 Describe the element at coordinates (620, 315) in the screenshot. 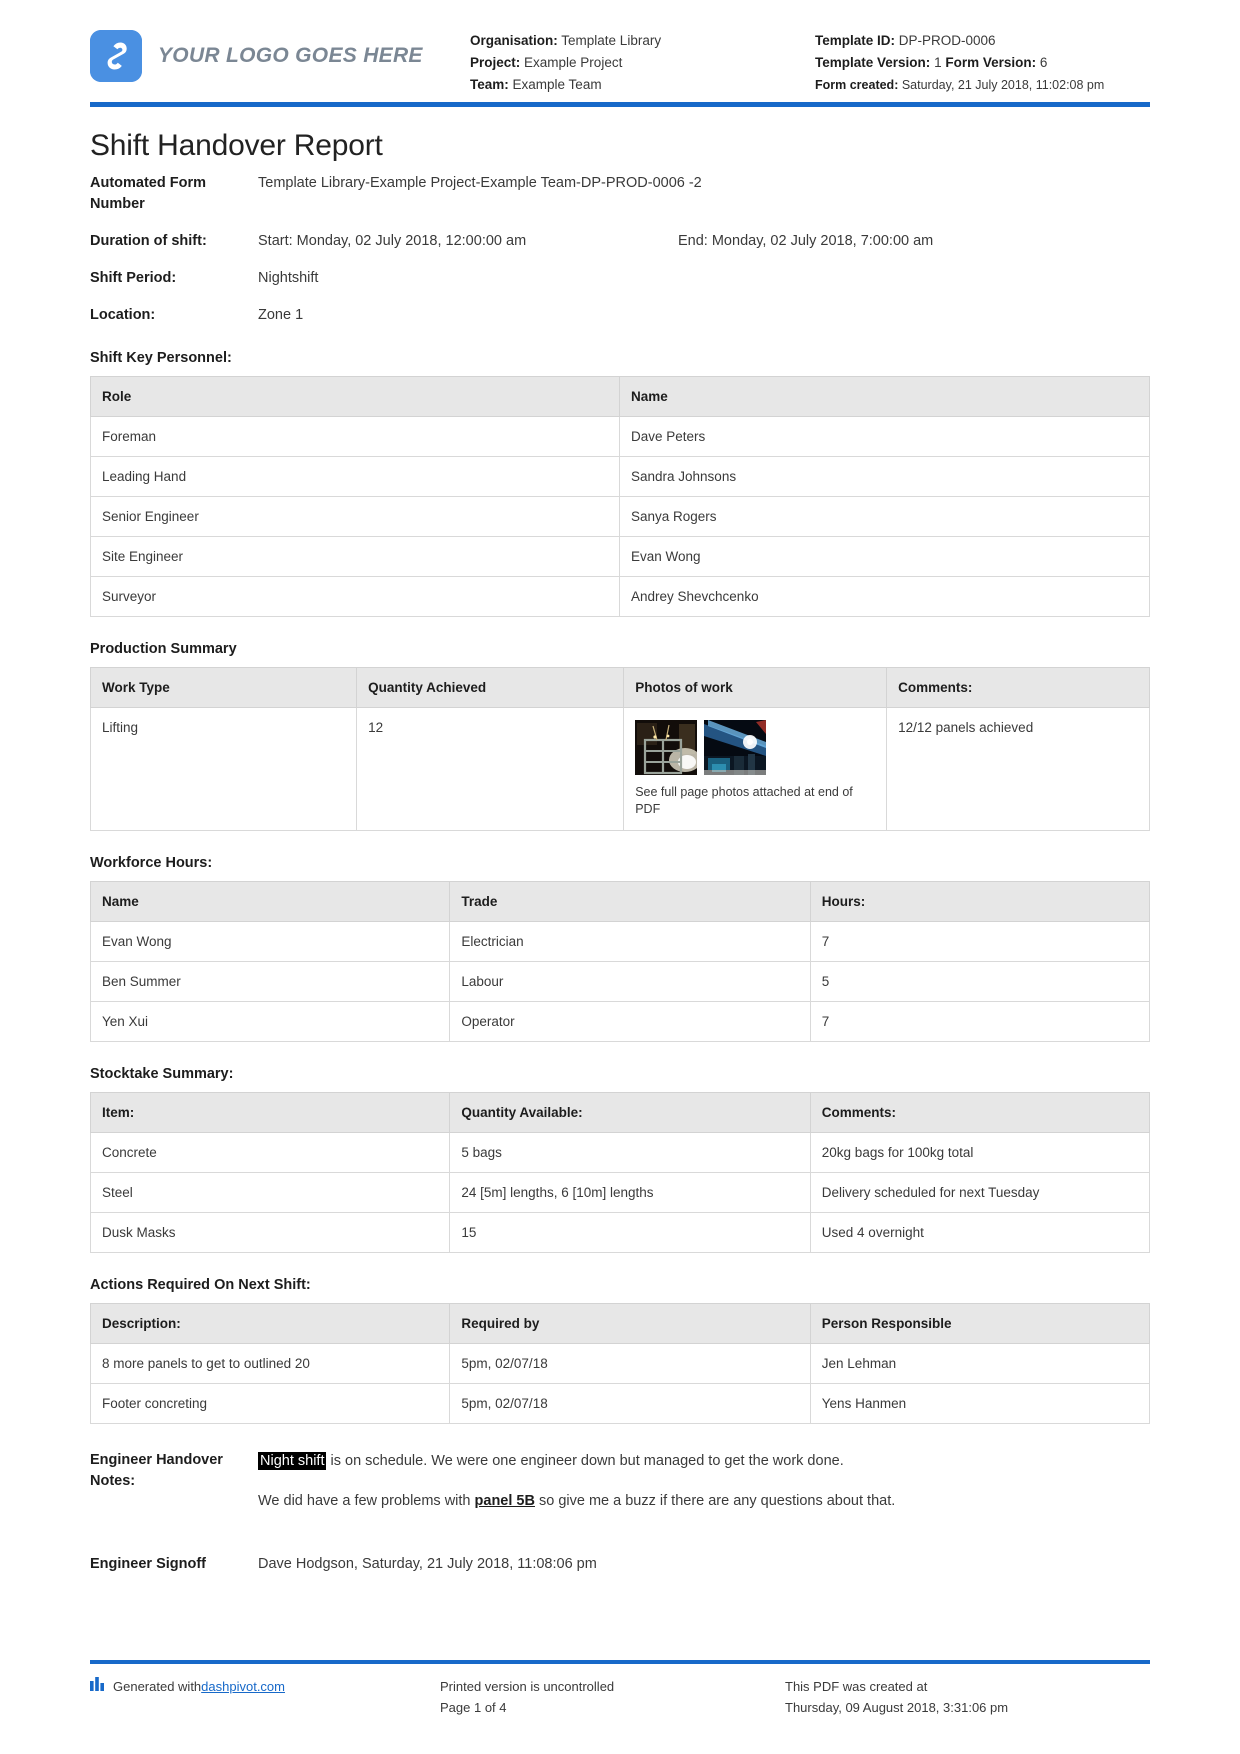

I see `field-location: Location: Zone 1` at that location.